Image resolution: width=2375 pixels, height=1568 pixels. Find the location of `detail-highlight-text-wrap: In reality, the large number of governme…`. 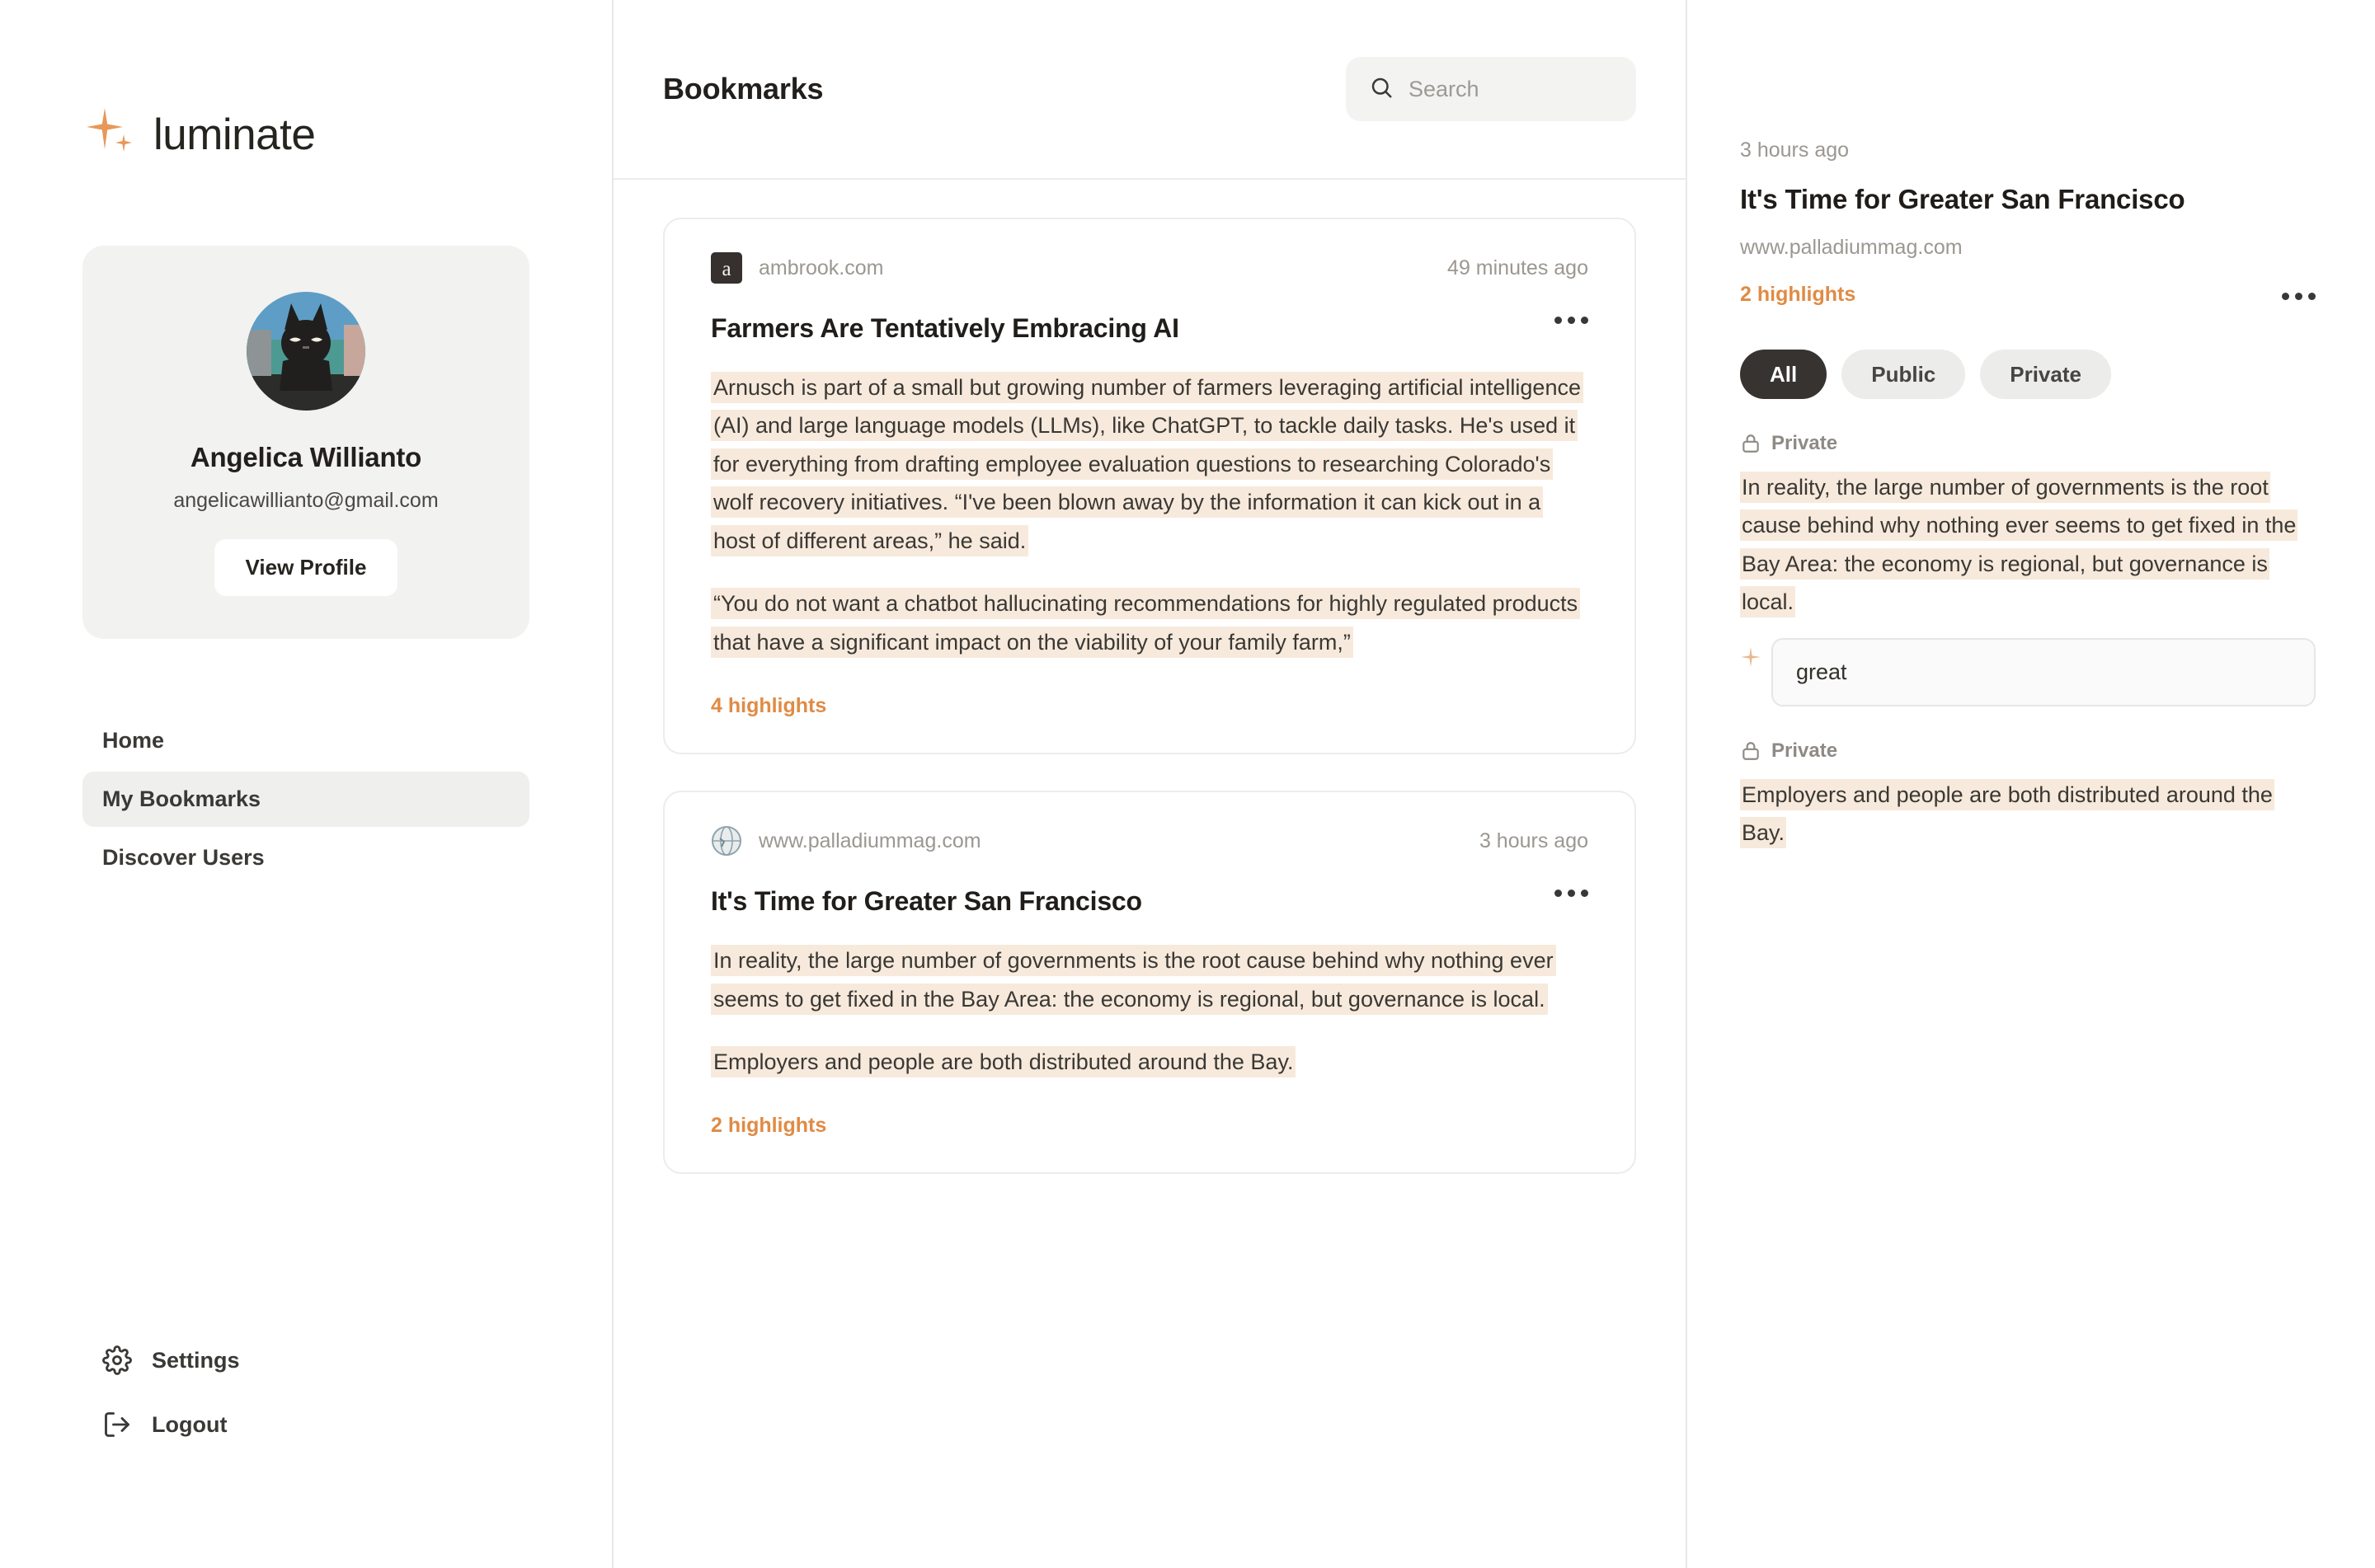

detail-highlight-text-wrap: In reality, the large number of governme… is located at coordinates (2028, 545).